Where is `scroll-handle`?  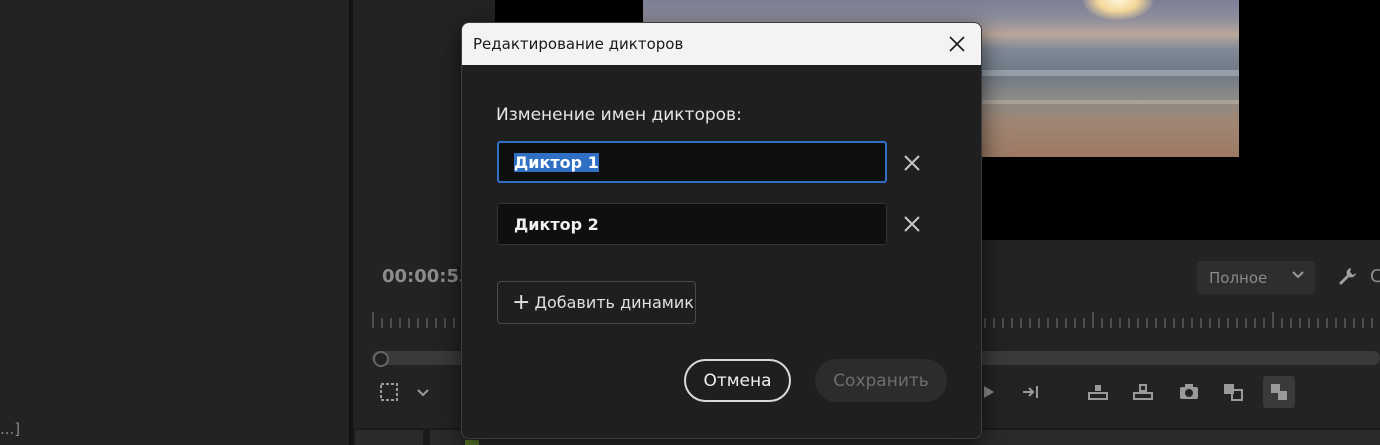 scroll-handle is located at coordinates (381, 359).